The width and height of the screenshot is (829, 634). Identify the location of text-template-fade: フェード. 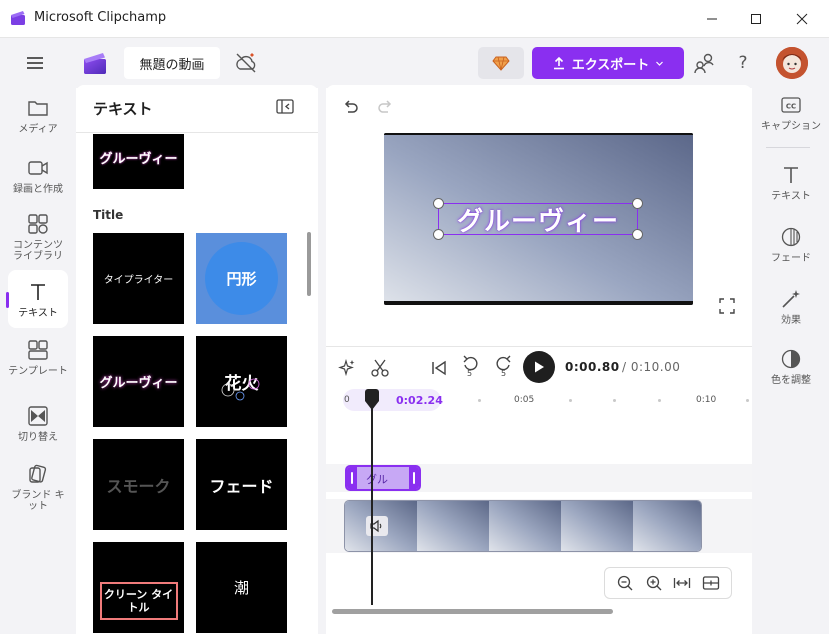
(241, 484).